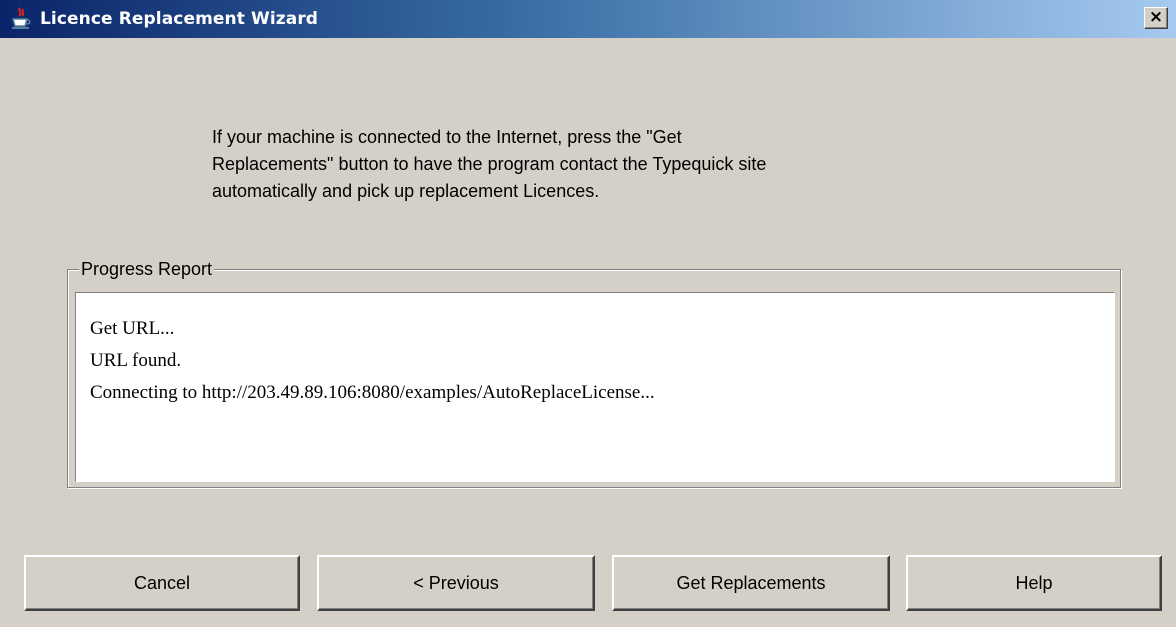 The image size is (1176, 627). I want to click on progress-report-legend: Progress Report, so click(147, 269).